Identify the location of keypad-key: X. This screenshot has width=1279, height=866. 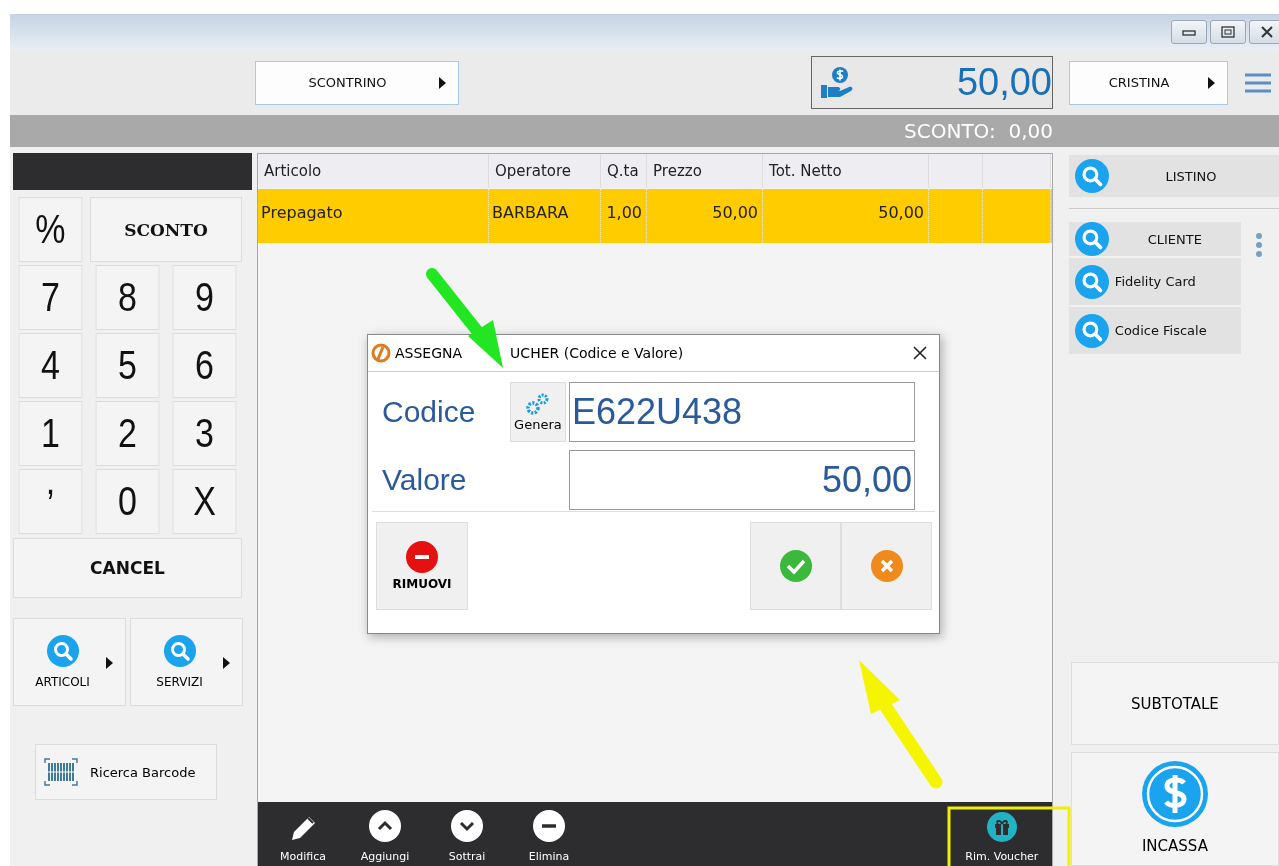
(204, 501).